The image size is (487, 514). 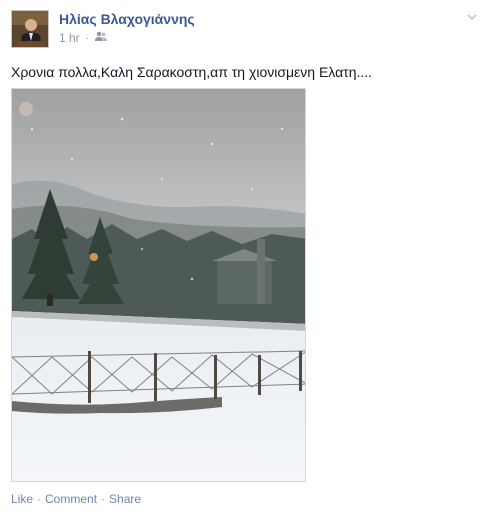 What do you see at coordinates (71, 499) in the screenshot?
I see `comment-link: Comment` at bounding box center [71, 499].